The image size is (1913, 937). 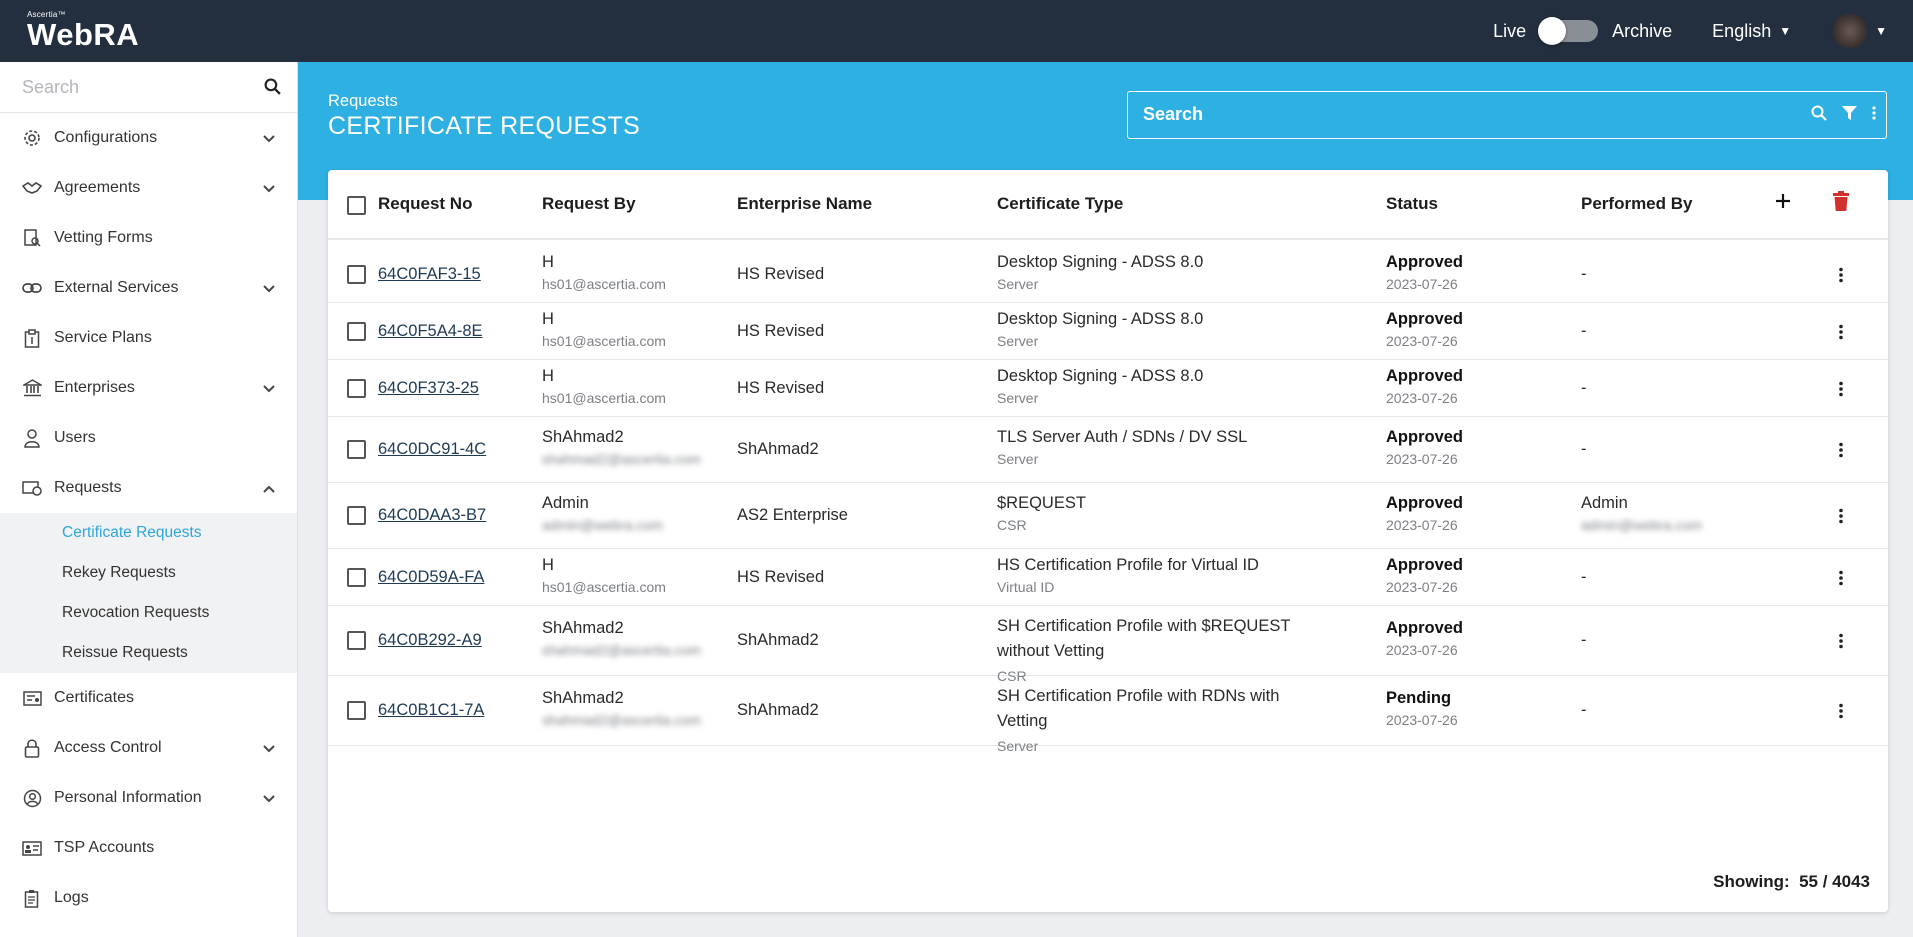 I want to click on certificate-type: Desktop Signing - ADSS 8.0, so click(x=1100, y=261).